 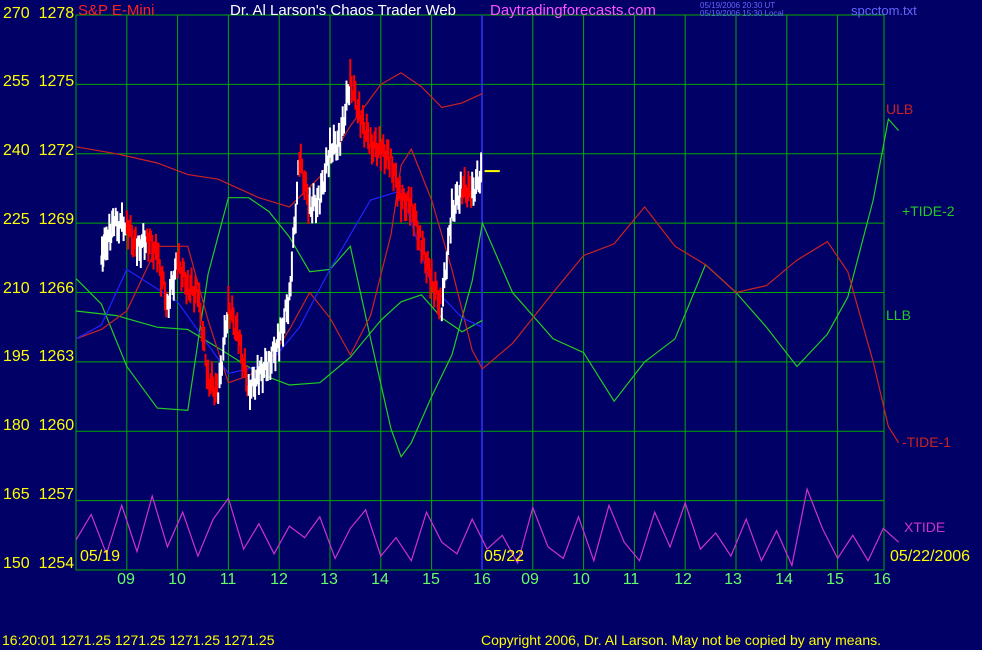 What do you see at coordinates (573, 10) in the screenshot?
I see `site-link: Daytradingforecasts.com` at bounding box center [573, 10].